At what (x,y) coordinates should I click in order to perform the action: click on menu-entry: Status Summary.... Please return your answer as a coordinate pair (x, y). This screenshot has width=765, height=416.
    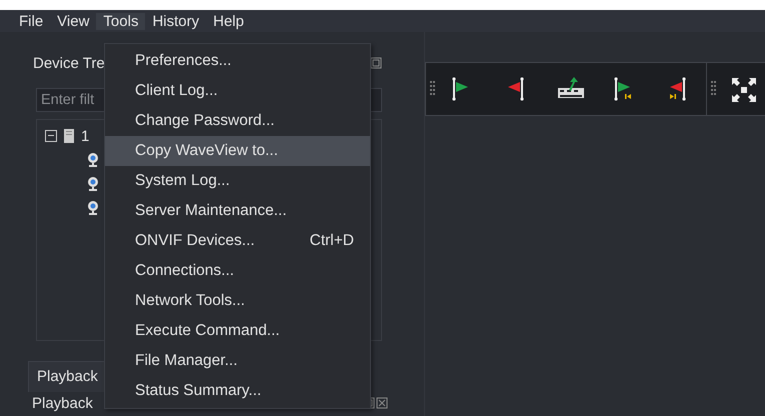
    Looking at the image, I should click on (237, 391).